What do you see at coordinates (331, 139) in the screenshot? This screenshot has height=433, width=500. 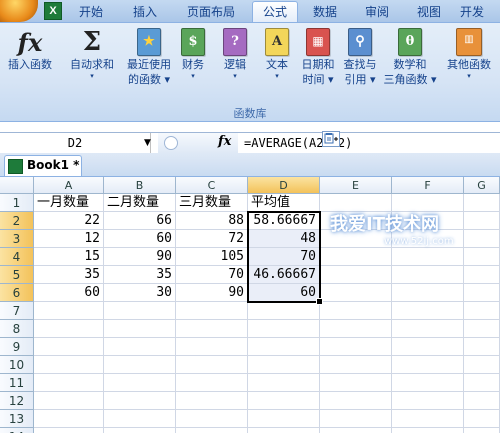 I see `paste-options-icon` at bounding box center [331, 139].